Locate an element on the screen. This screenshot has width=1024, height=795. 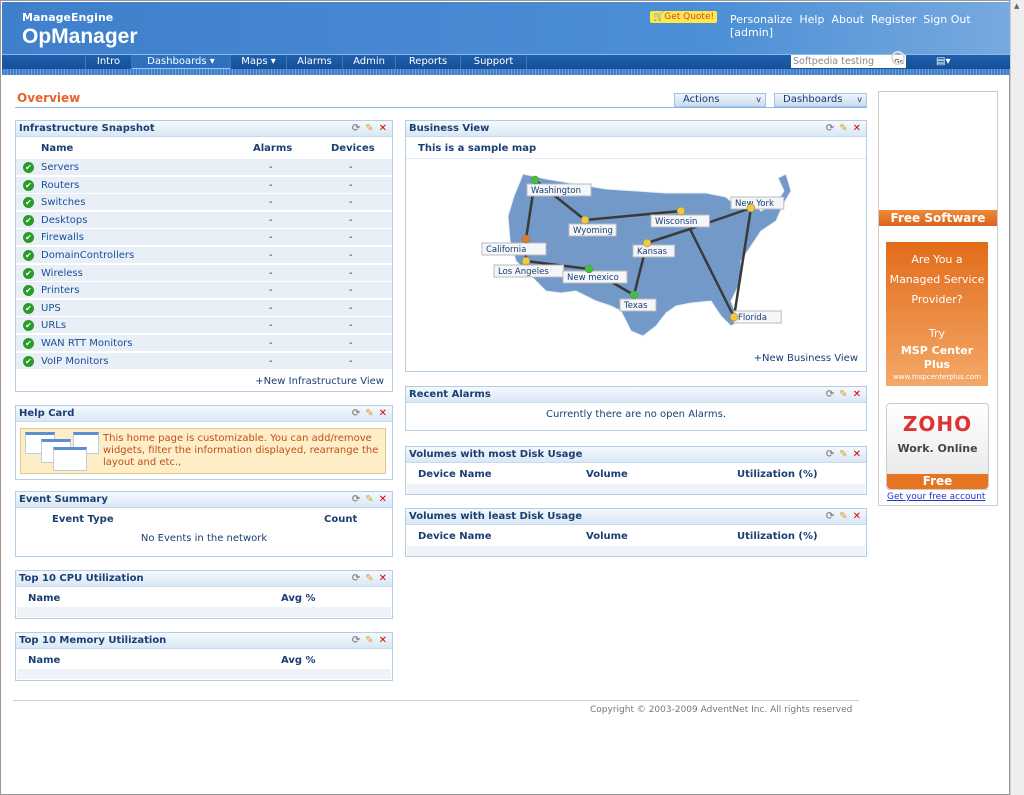
nav-dashboards: Dashboards ▾ is located at coordinates (181, 62).